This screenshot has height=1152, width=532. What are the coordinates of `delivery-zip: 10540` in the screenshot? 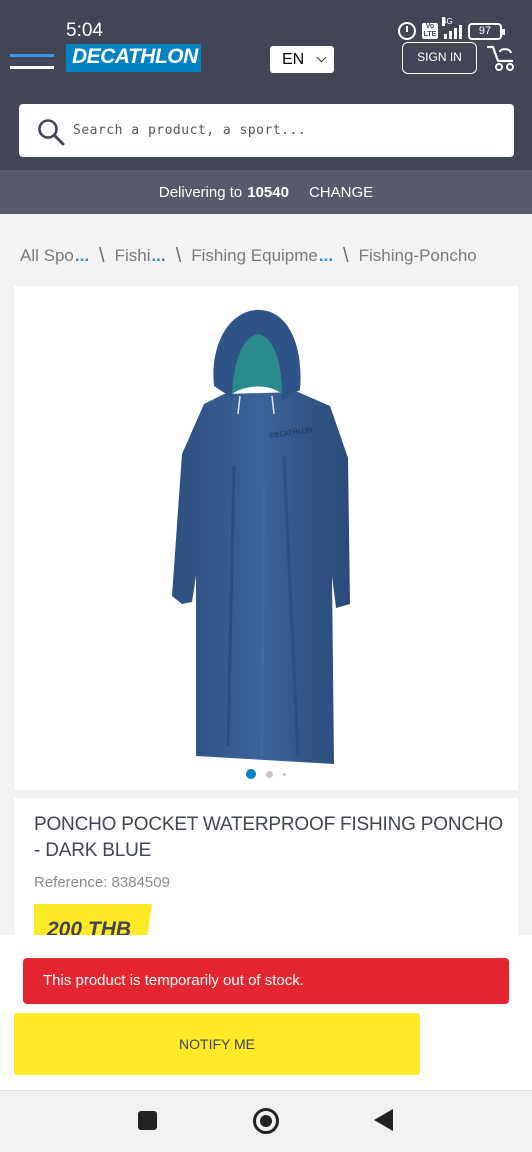 It's located at (268, 192).